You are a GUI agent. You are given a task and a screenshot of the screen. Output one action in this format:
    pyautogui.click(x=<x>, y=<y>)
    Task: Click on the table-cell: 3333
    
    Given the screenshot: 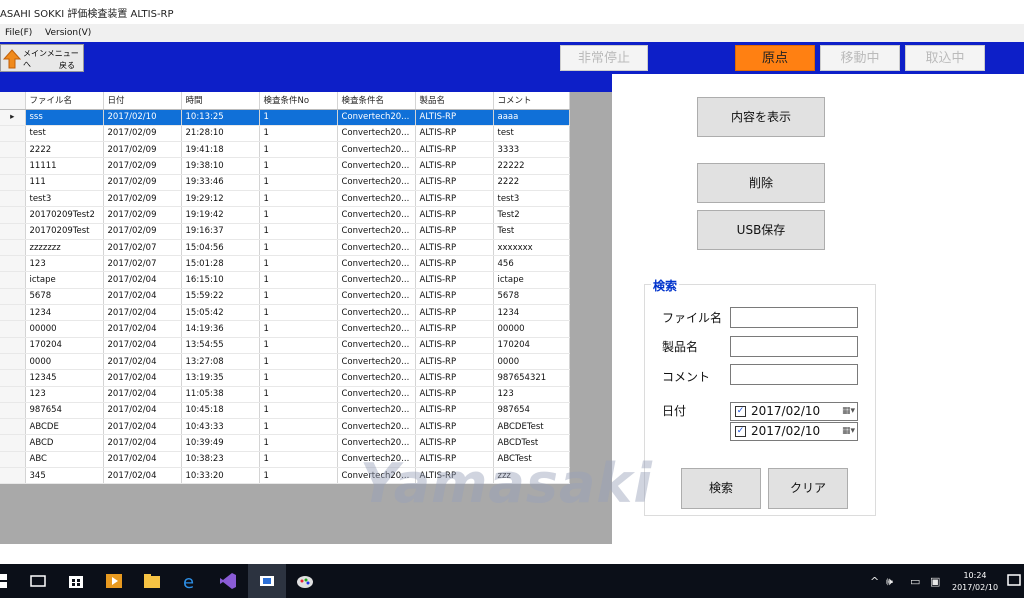 What is the action you would take?
    pyautogui.click(x=531, y=150)
    